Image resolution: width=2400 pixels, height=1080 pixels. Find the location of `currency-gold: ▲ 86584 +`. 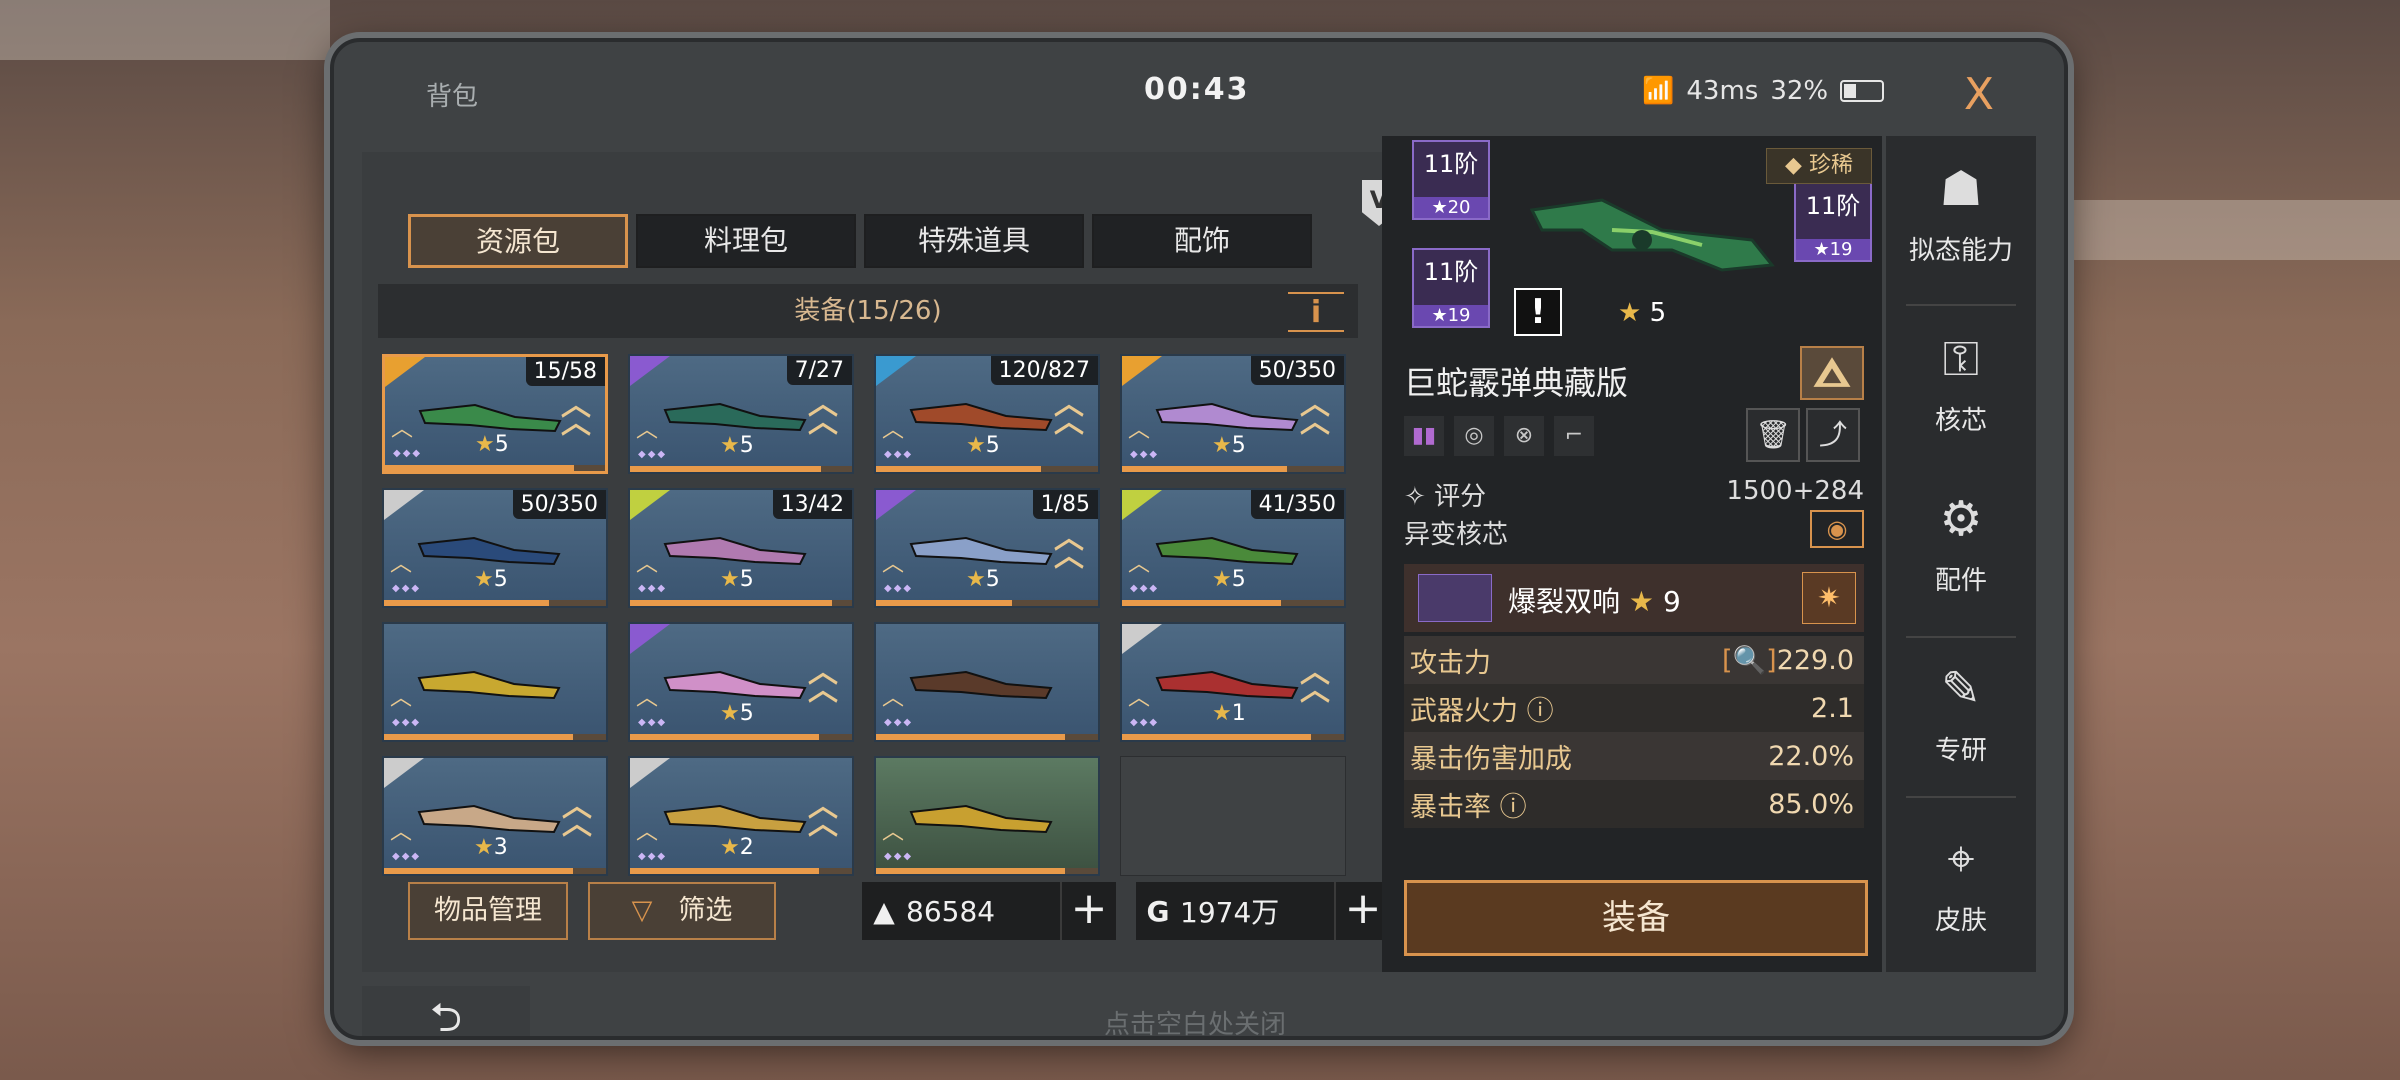

currency-gold: ▲ 86584 + is located at coordinates (989, 911).